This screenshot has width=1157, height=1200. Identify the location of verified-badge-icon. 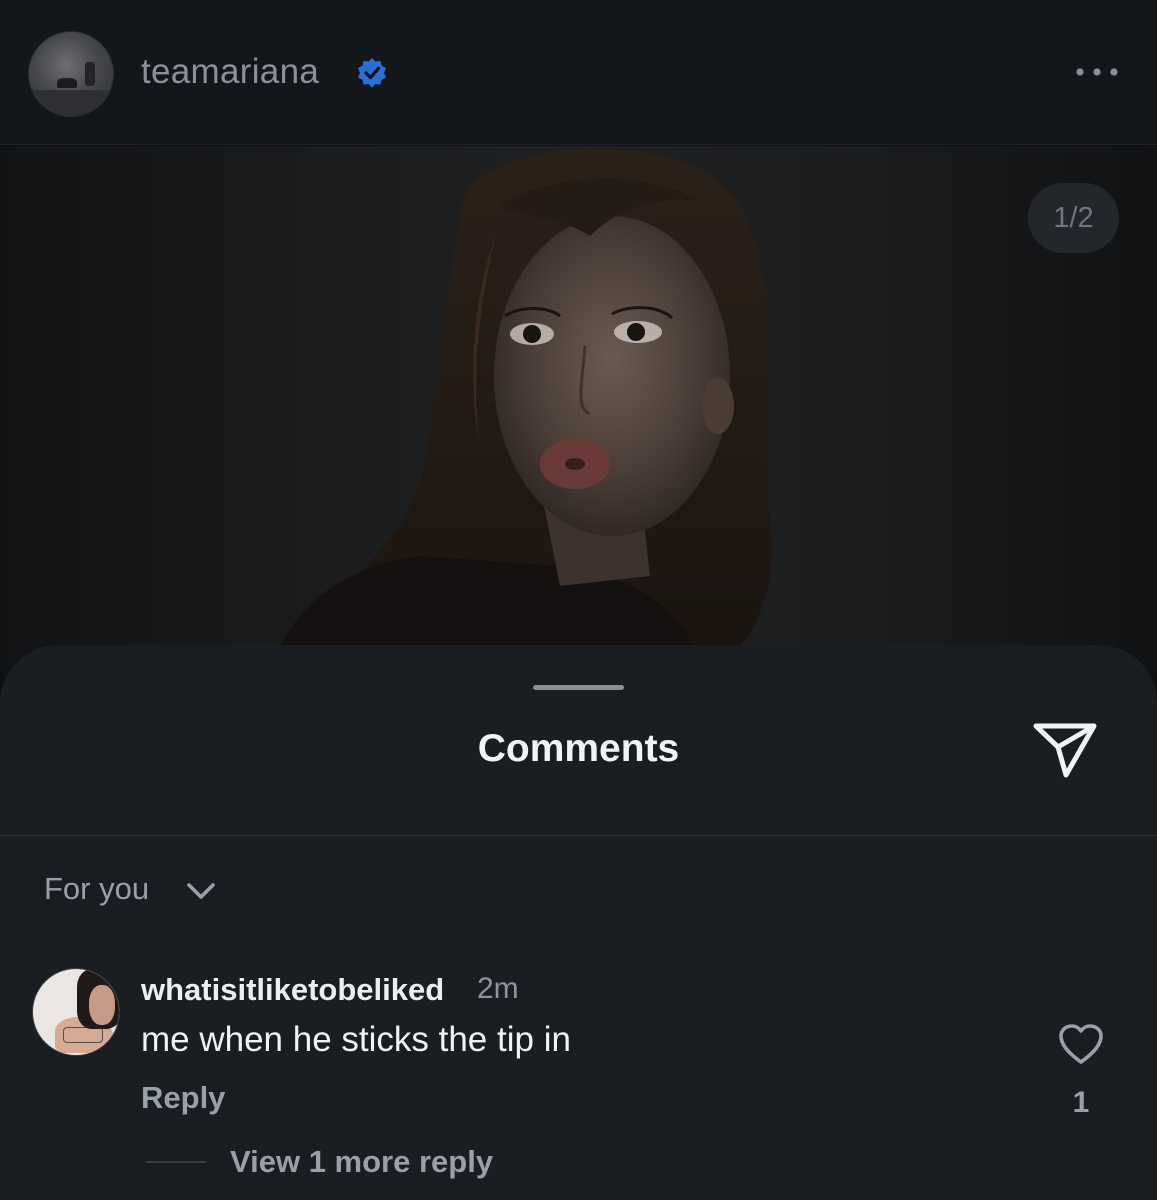
(372, 73).